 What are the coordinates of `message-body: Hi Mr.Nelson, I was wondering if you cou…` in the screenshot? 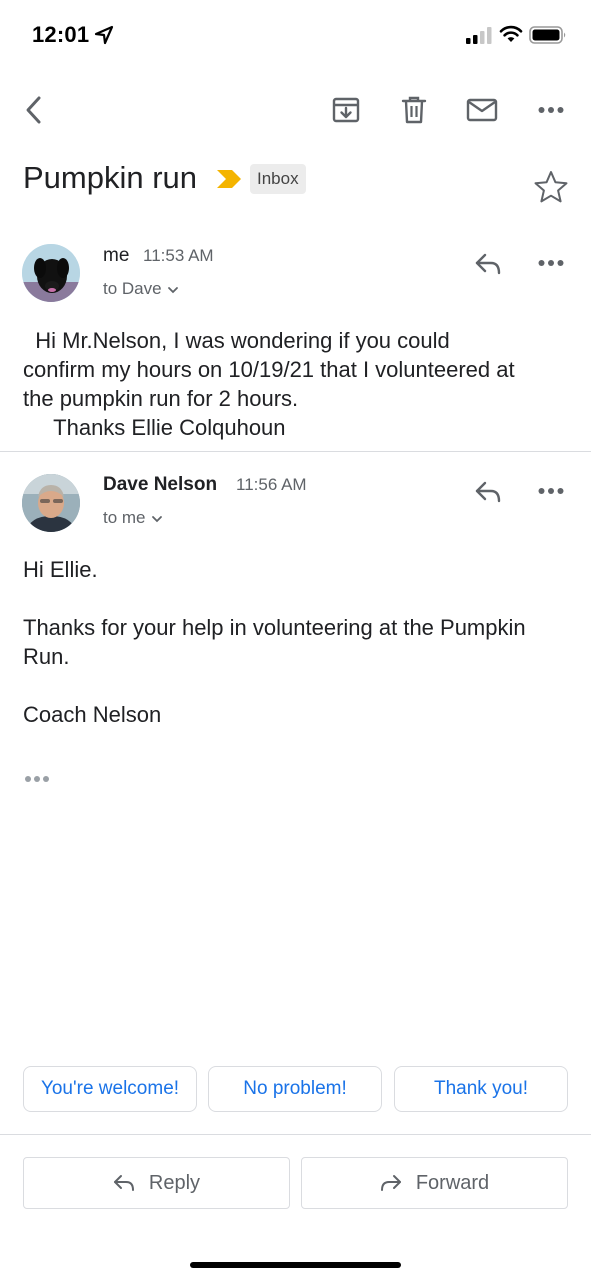 It's located at (298, 384).